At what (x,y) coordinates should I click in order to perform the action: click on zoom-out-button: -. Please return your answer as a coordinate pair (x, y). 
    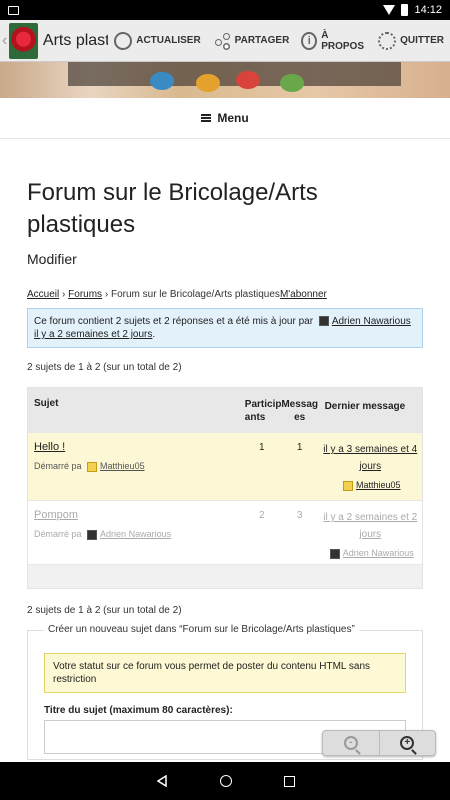
    Looking at the image, I should click on (351, 743).